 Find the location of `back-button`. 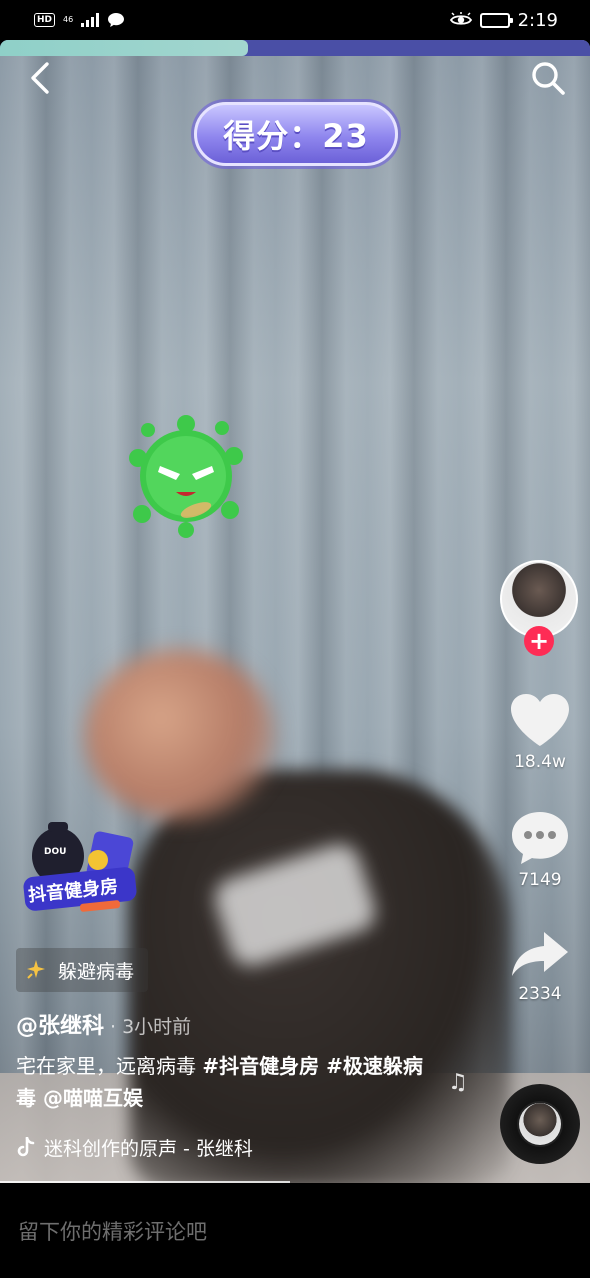

back-button is located at coordinates (40, 78).